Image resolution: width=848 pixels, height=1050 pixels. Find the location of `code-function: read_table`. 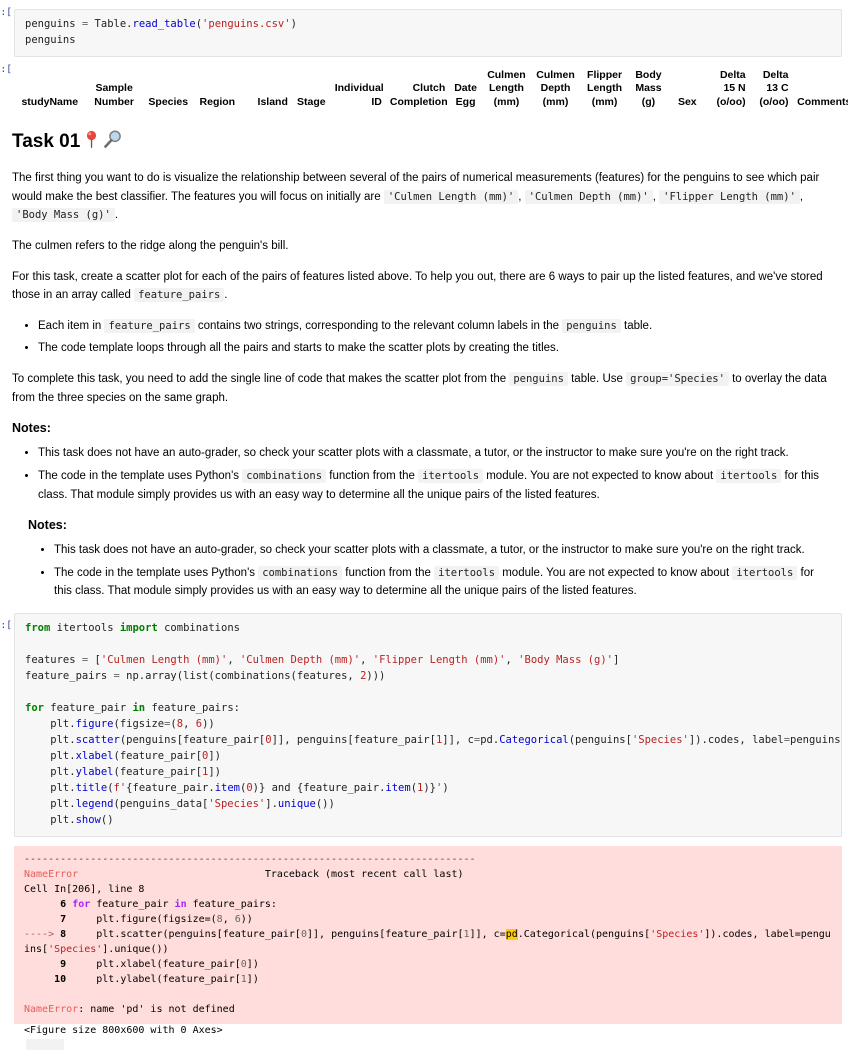

code-function: read_table is located at coordinates (164, 24).